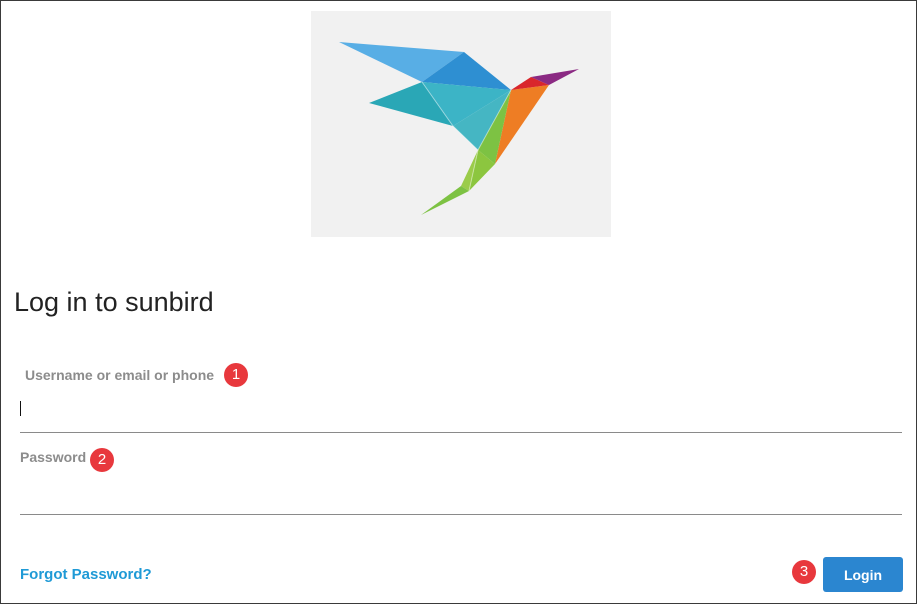 The image size is (917, 604). Describe the element at coordinates (863, 574) in the screenshot. I see `login-button: Login` at that location.